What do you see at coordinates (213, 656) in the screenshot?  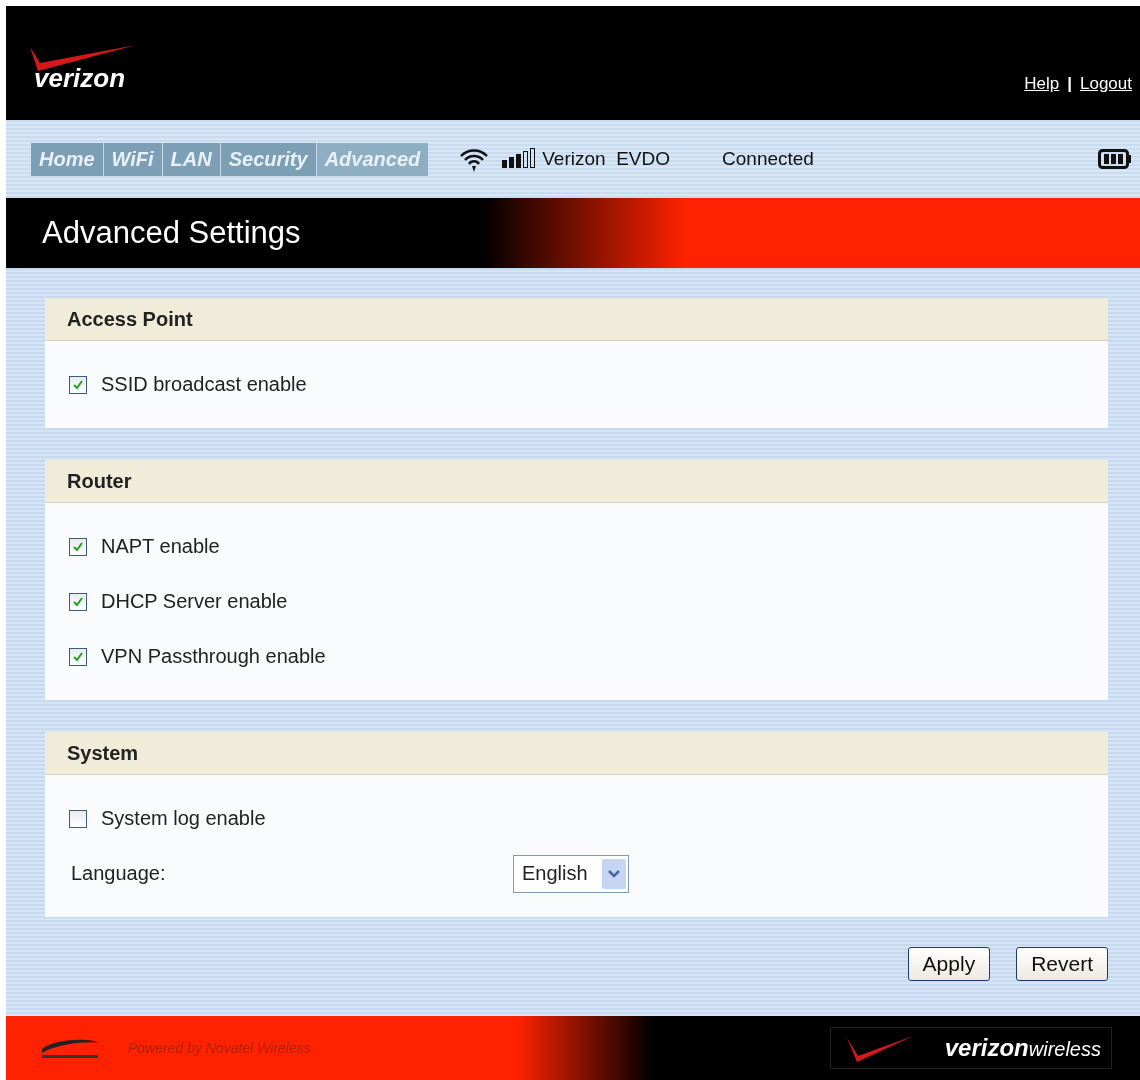 I see `checkbox-label: VPN Passthrough enable` at bounding box center [213, 656].